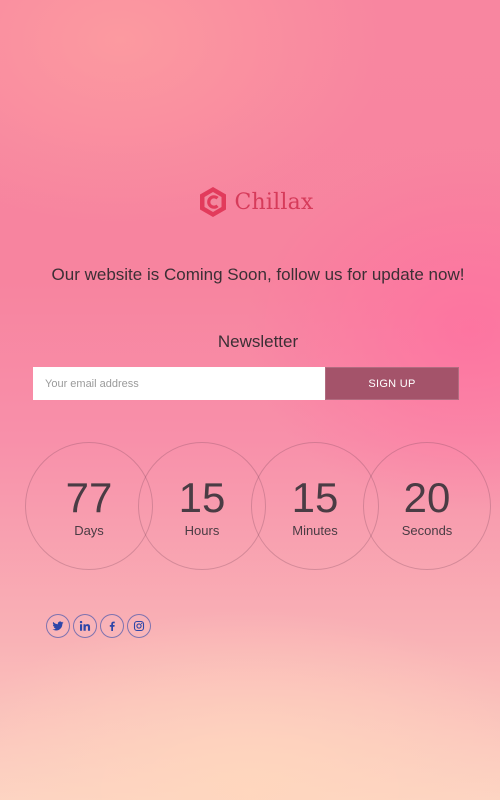 The height and width of the screenshot is (800, 500). I want to click on countdown-seconds: 20 Seconds, so click(427, 506).